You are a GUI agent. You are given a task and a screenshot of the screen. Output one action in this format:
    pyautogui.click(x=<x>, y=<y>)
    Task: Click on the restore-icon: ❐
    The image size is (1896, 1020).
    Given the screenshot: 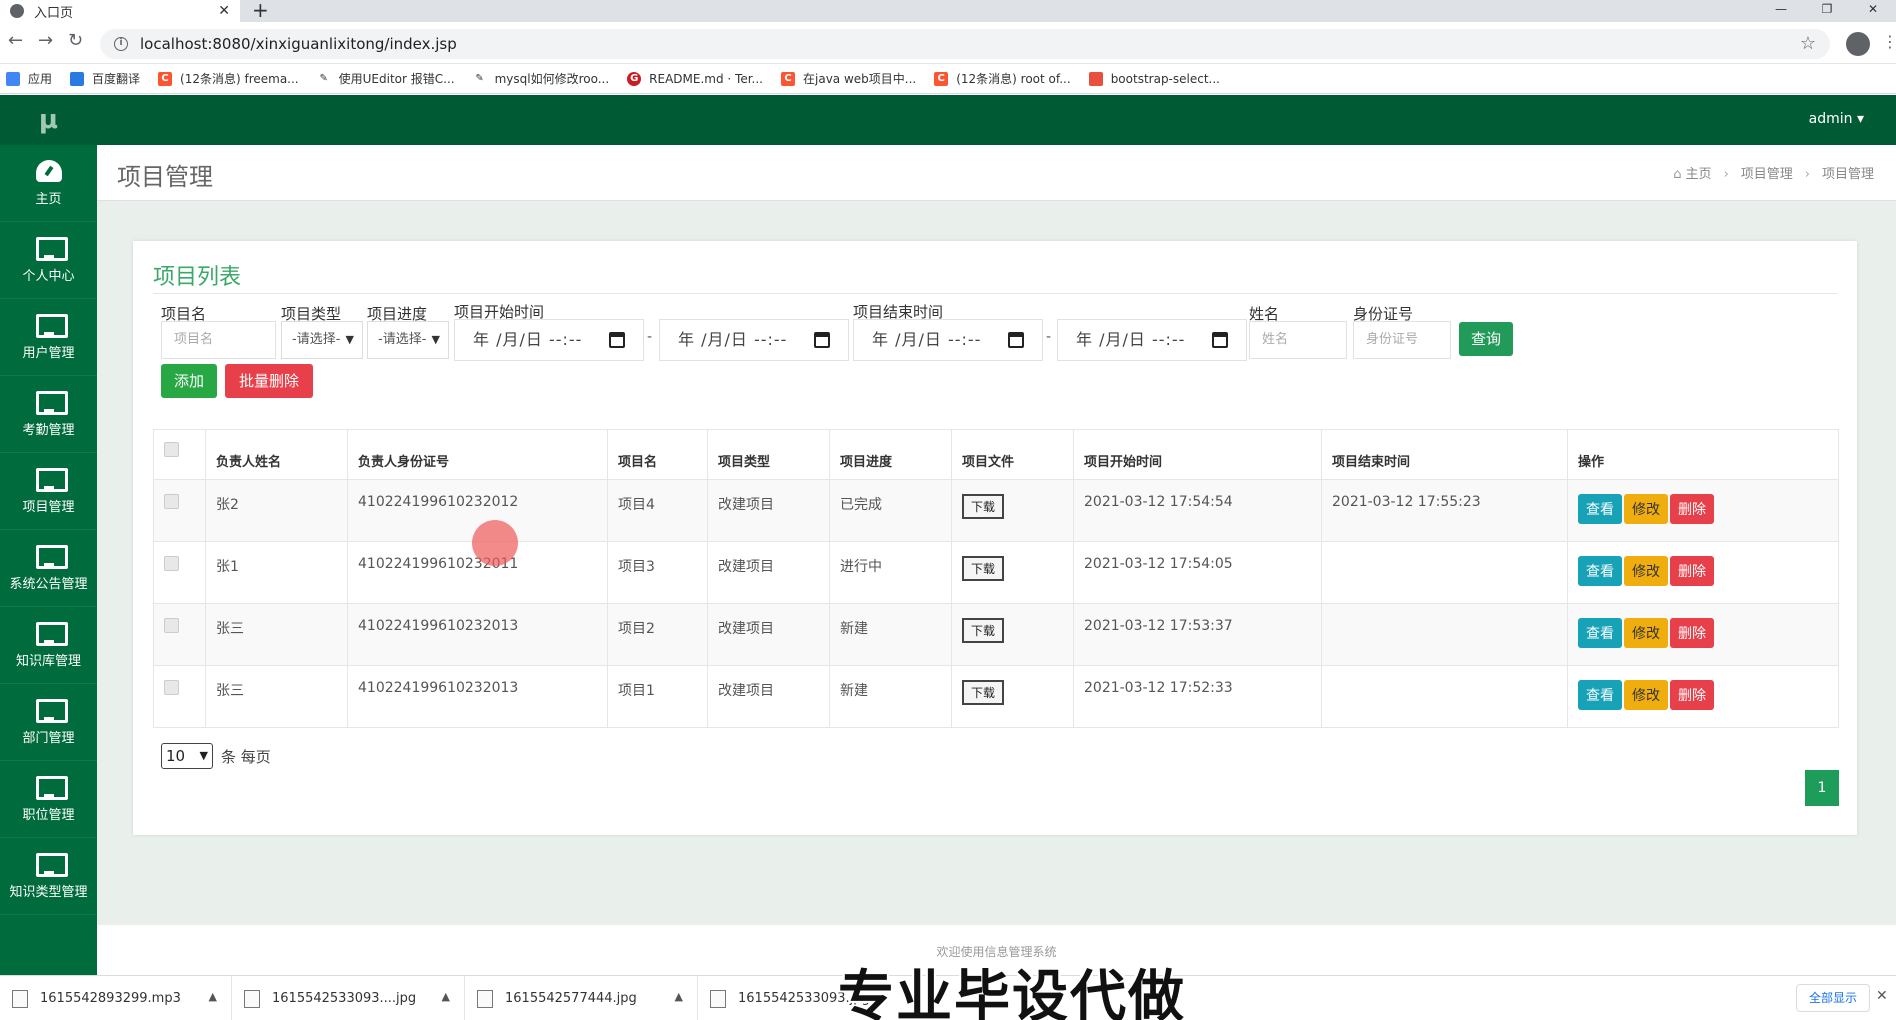 What is the action you would take?
    pyautogui.click(x=1827, y=11)
    